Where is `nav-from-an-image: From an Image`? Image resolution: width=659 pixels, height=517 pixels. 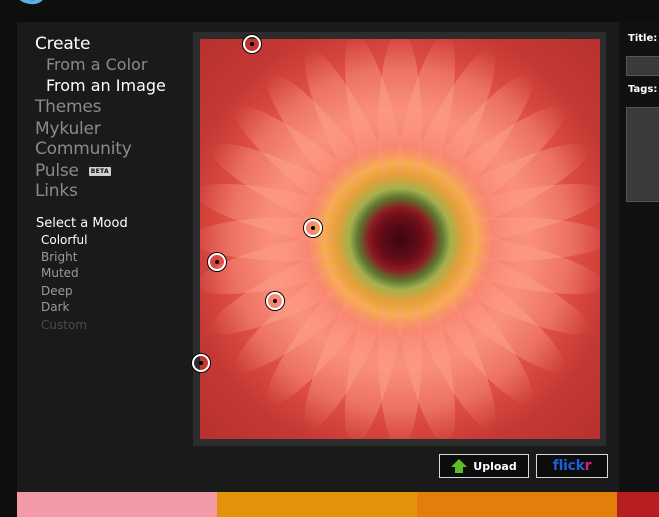 nav-from-an-image: From an Image is located at coordinates (106, 85).